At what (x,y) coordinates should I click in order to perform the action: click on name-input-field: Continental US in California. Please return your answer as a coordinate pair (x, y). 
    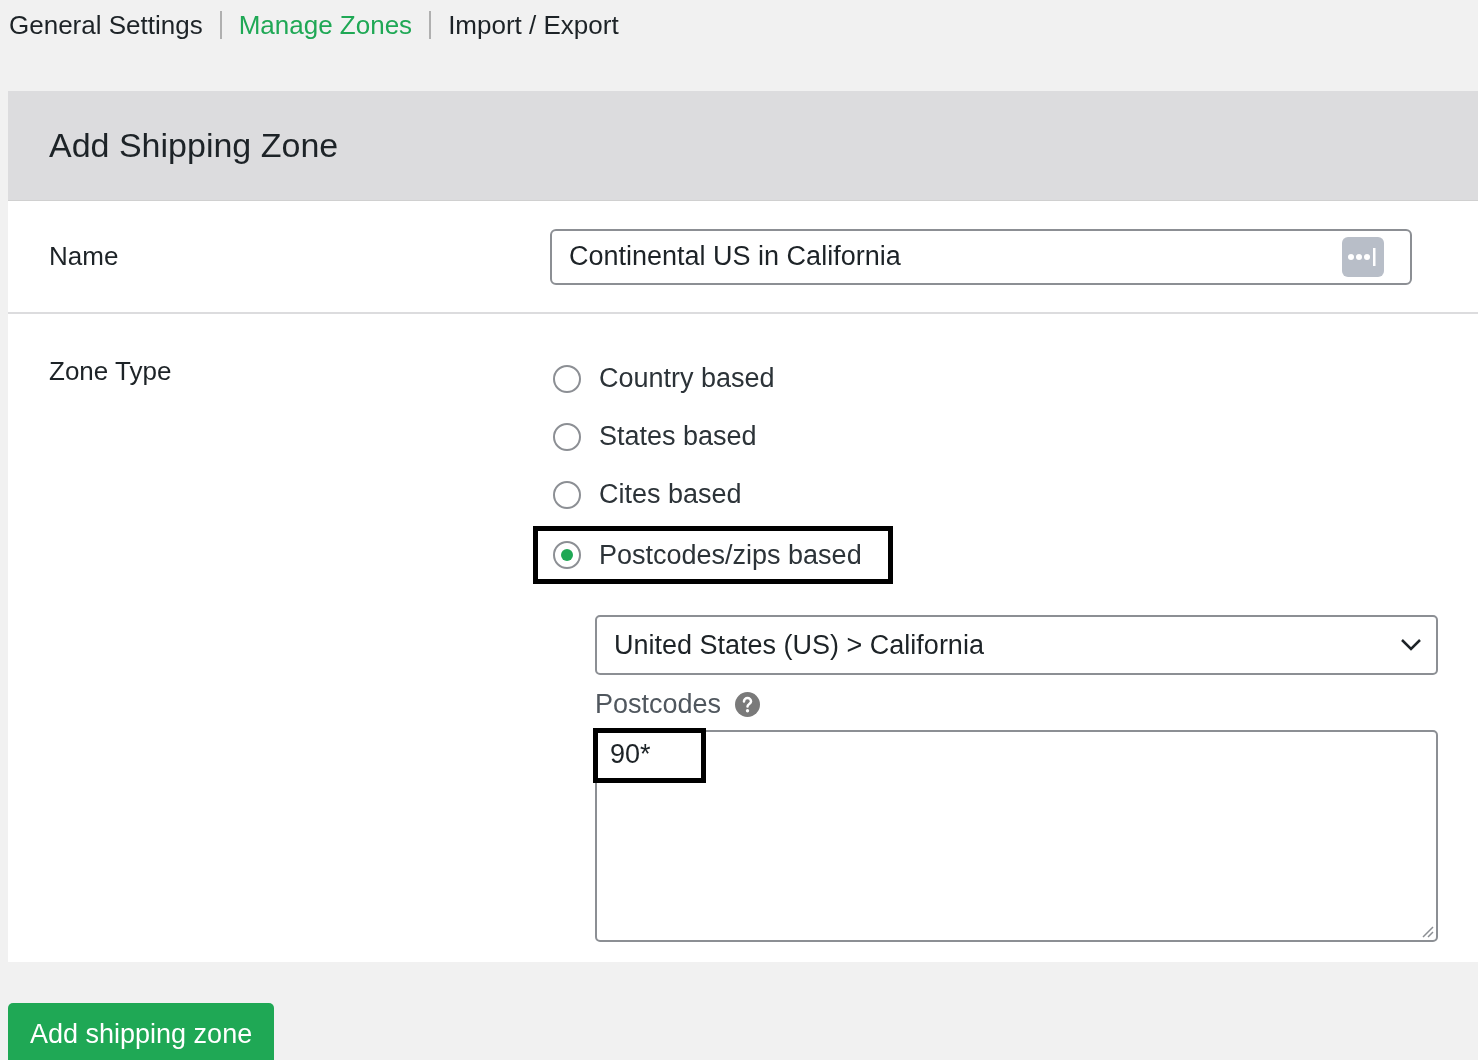
    Looking at the image, I should click on (981, 256).